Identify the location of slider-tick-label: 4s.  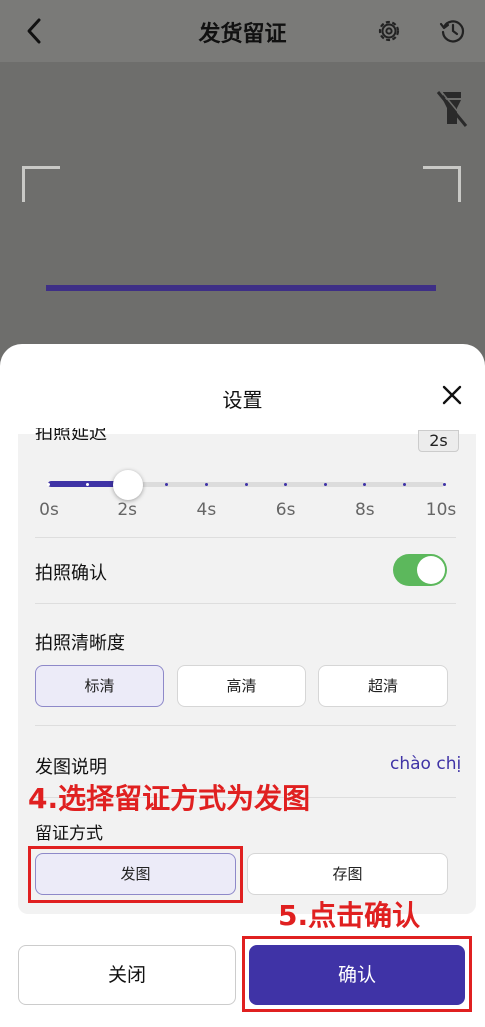
(206, 510).